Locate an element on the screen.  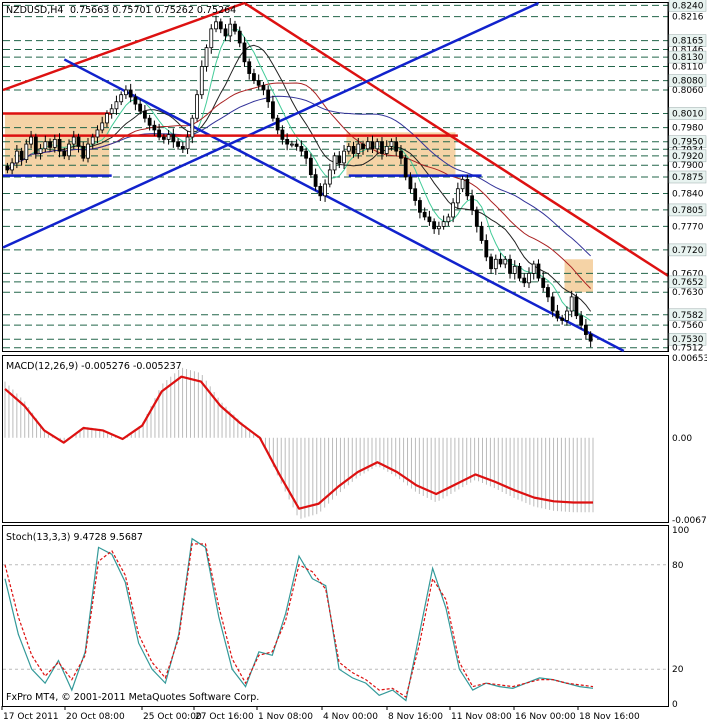
price-tick-label: 0.7652 is located at coordinates (688, 283).